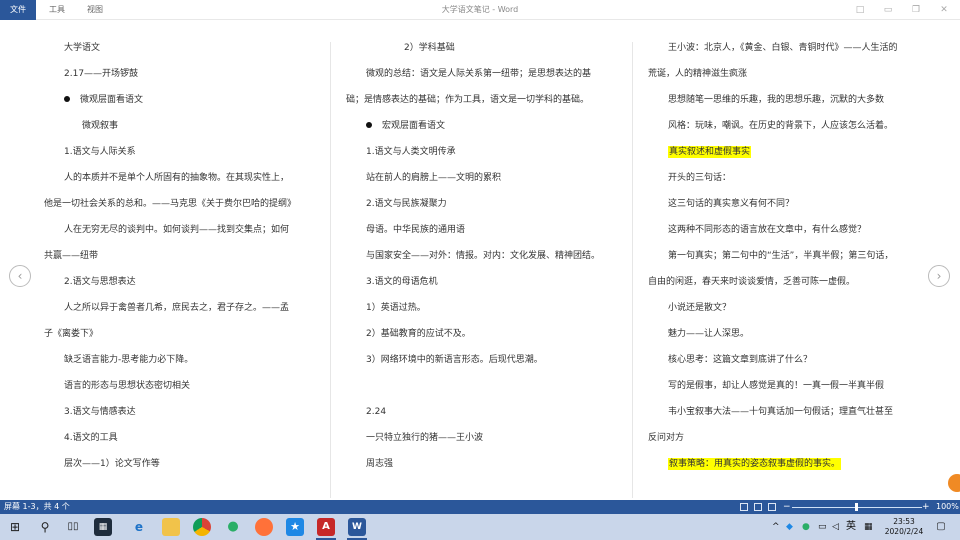 This screenshot has width=960, height=540. What do you see at coordinates (904, 531) in the screenshot?
I see `clock-date: 2020/2/24` at bounding box center [904, 531].